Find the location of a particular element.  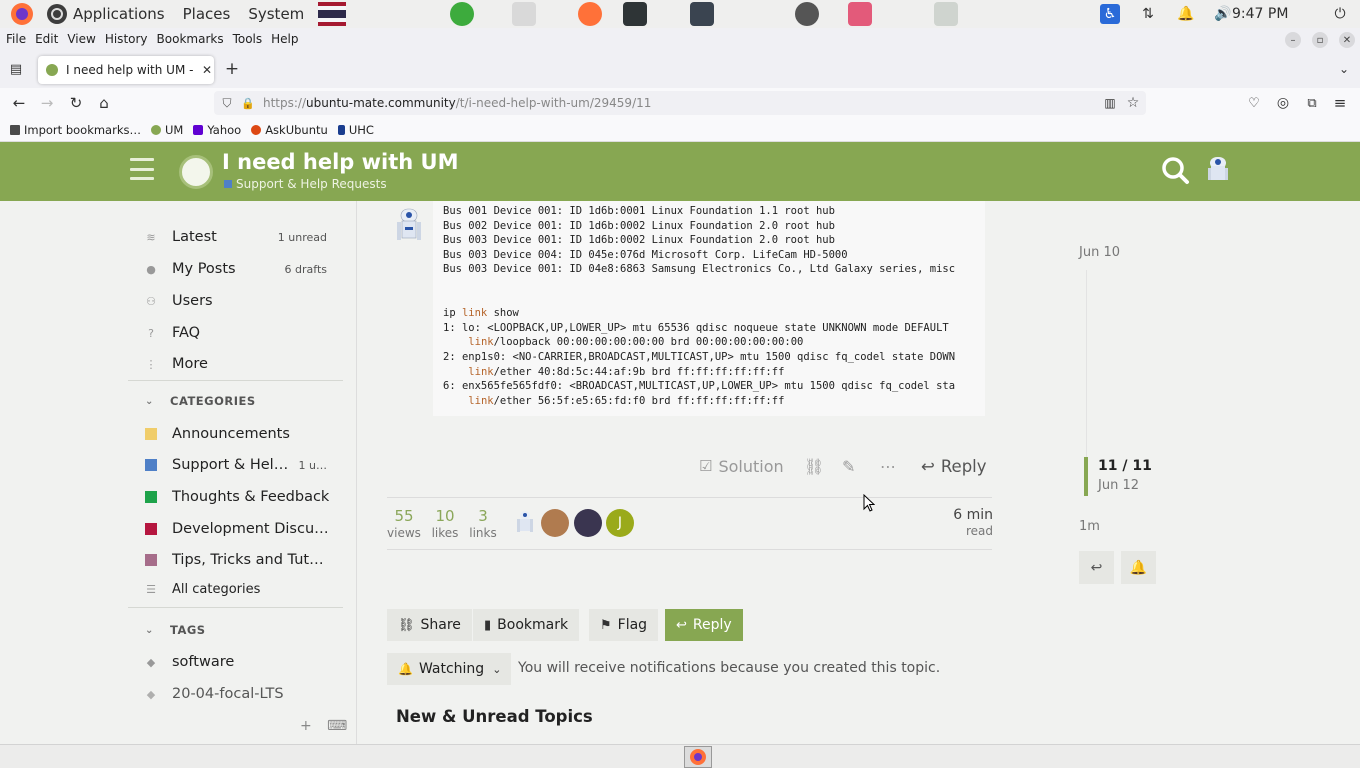

sidebar-tag-software: ◆ software is located at coordinates (245, 662).